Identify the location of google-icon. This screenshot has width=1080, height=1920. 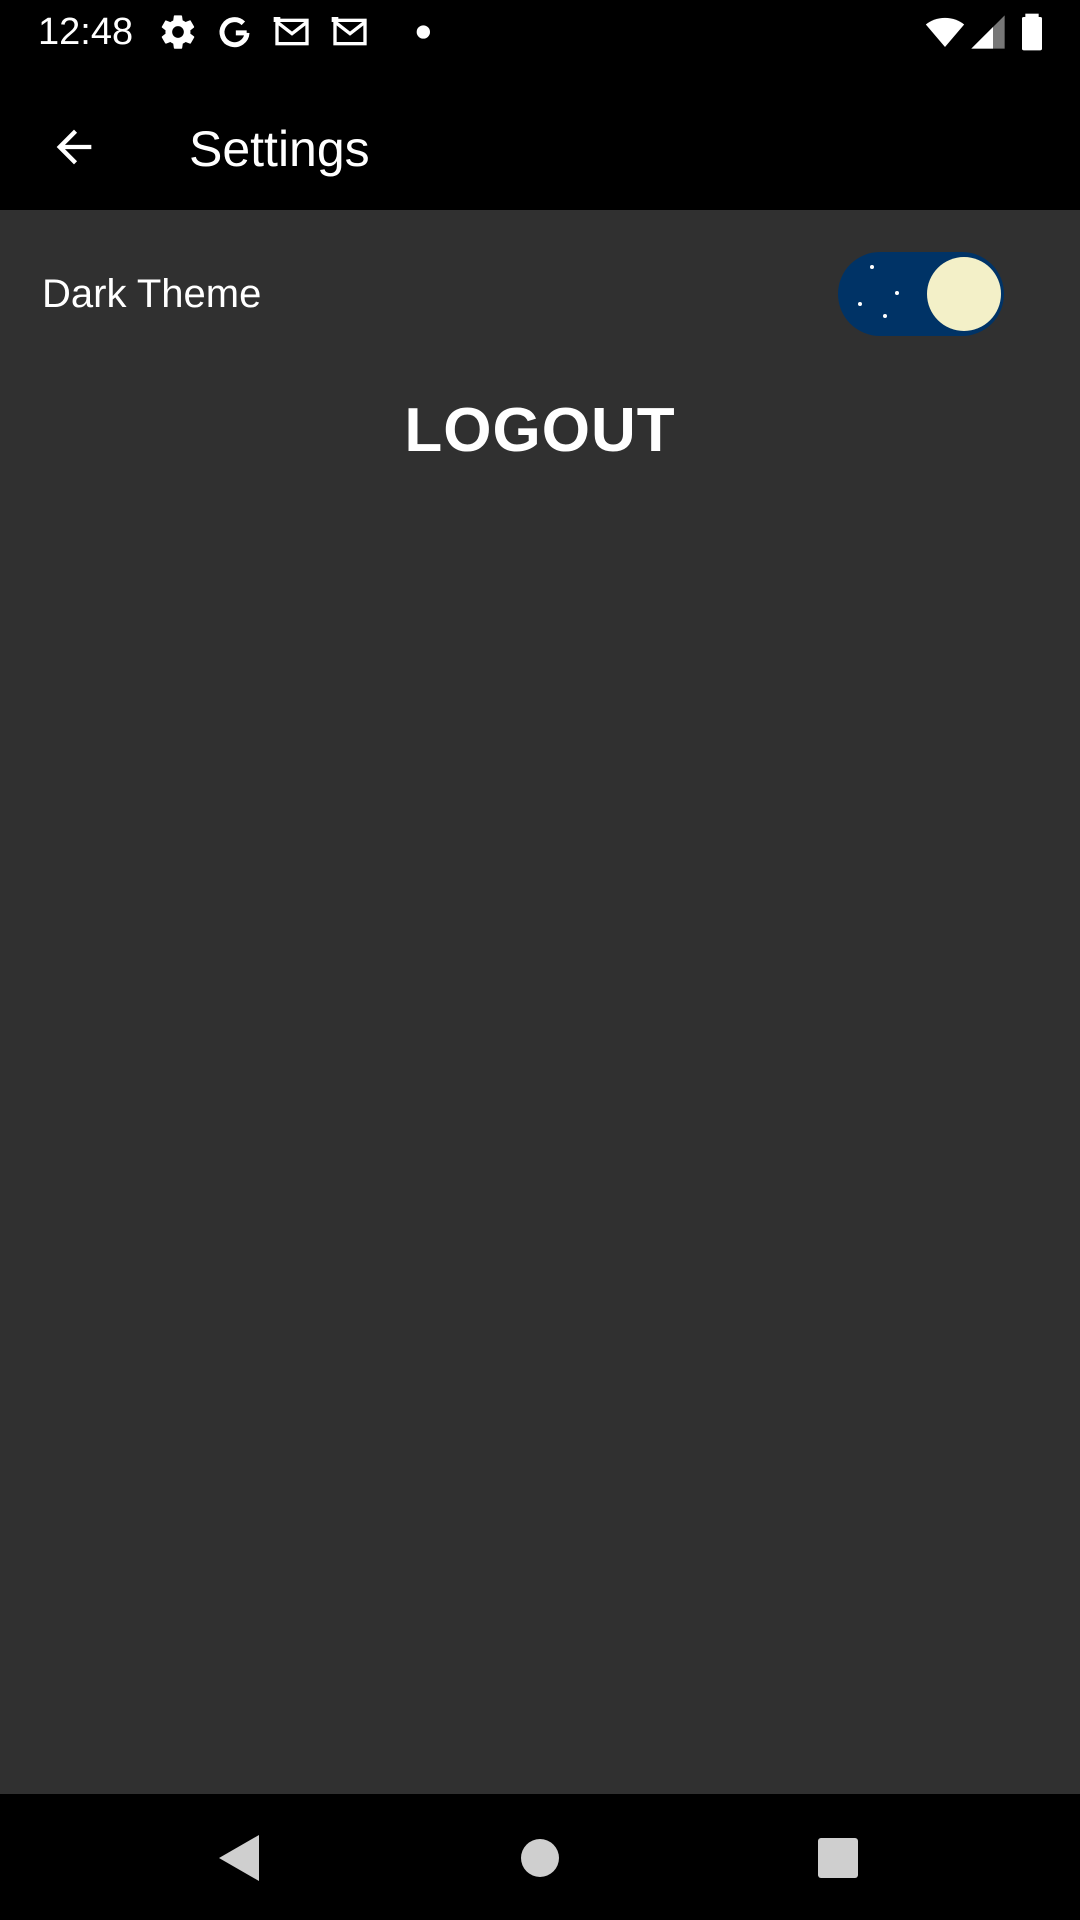
(235, 32).